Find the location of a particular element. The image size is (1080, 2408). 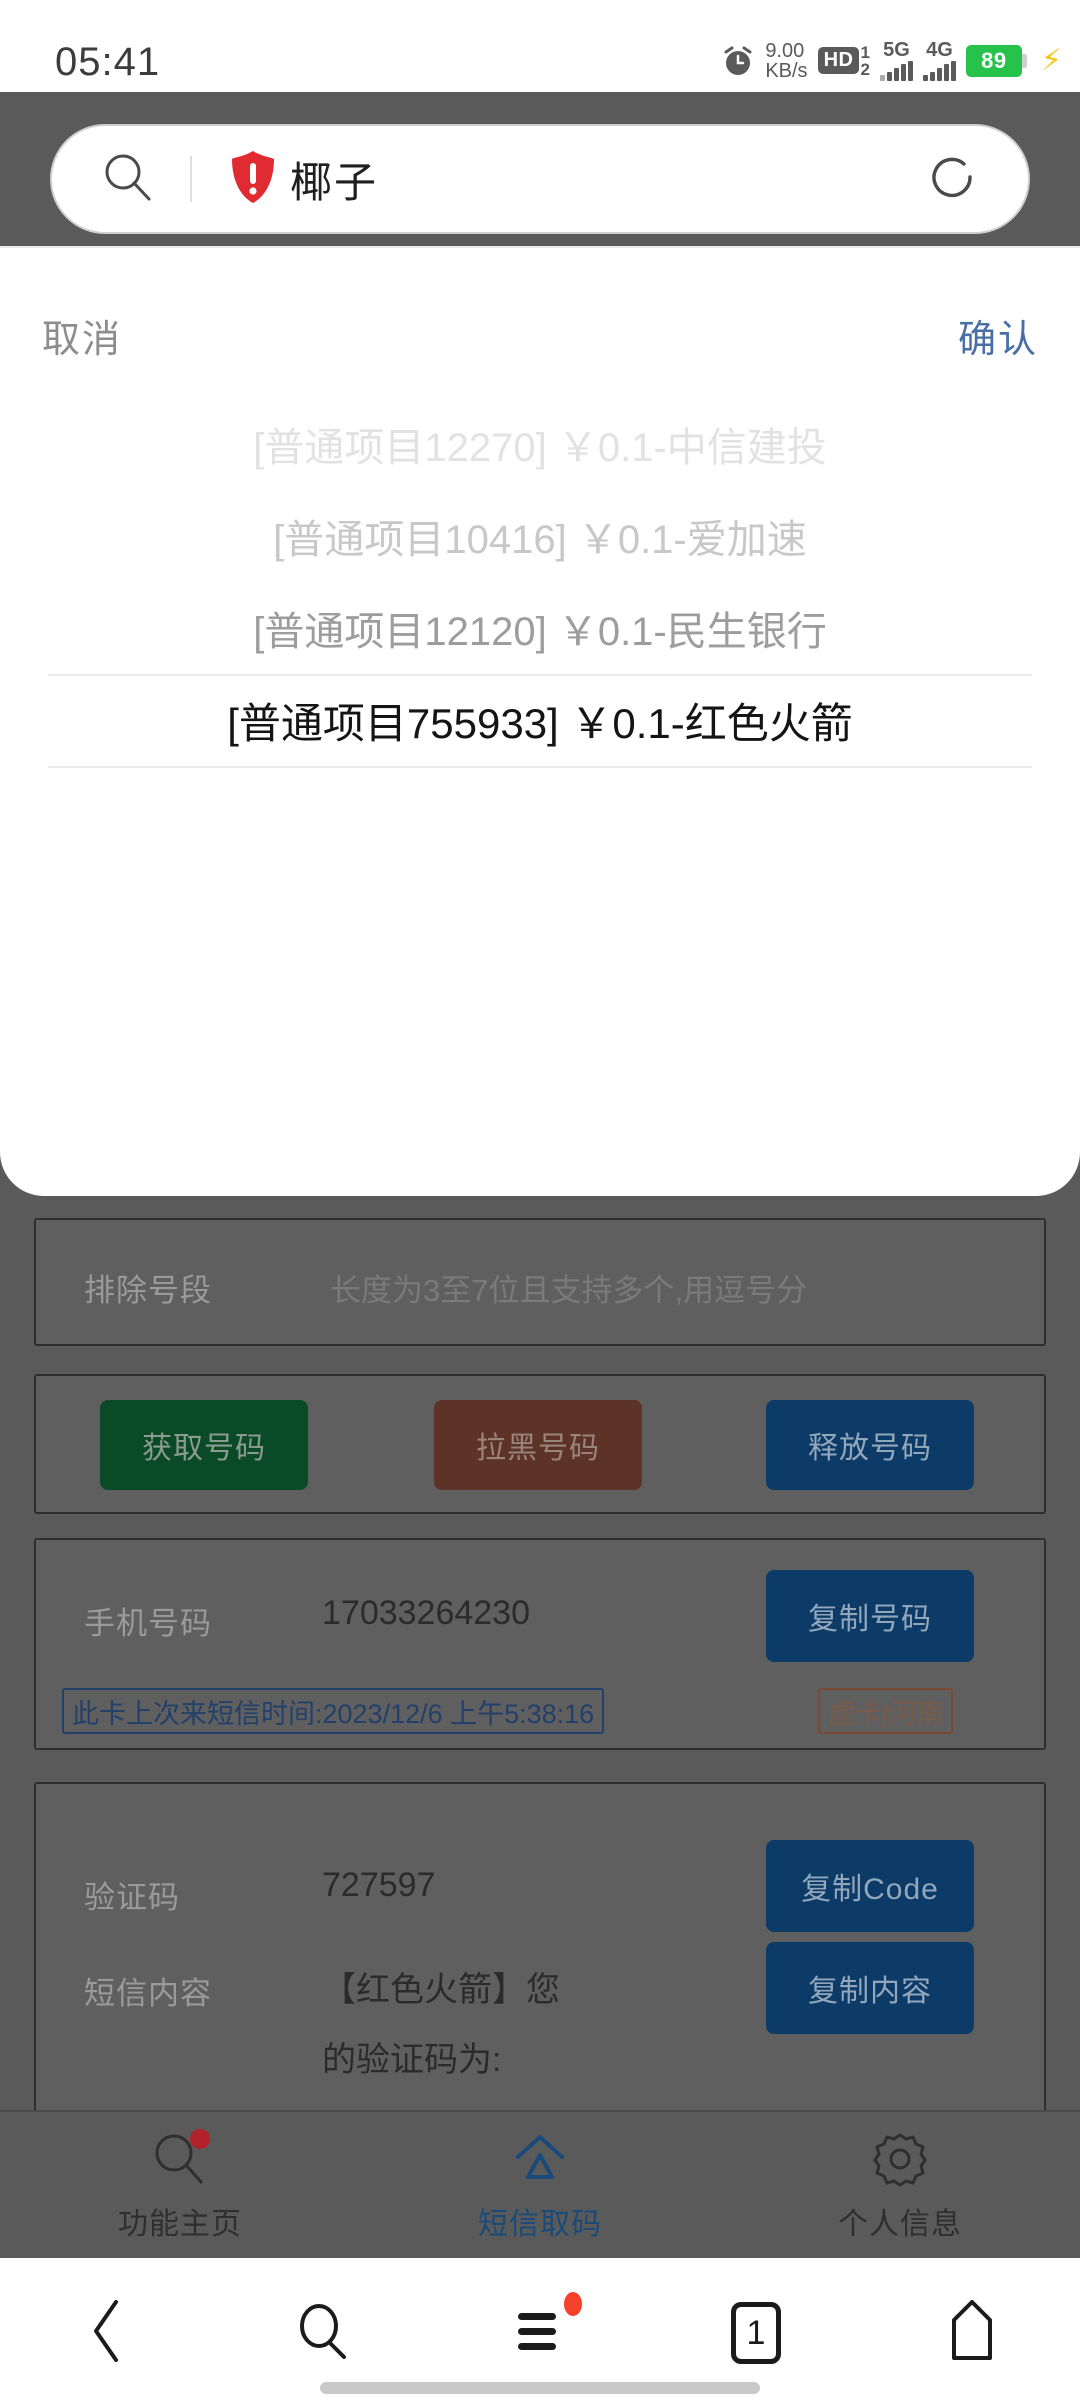

verification-code-value: 727597 is located at coordinates (379, 1885).